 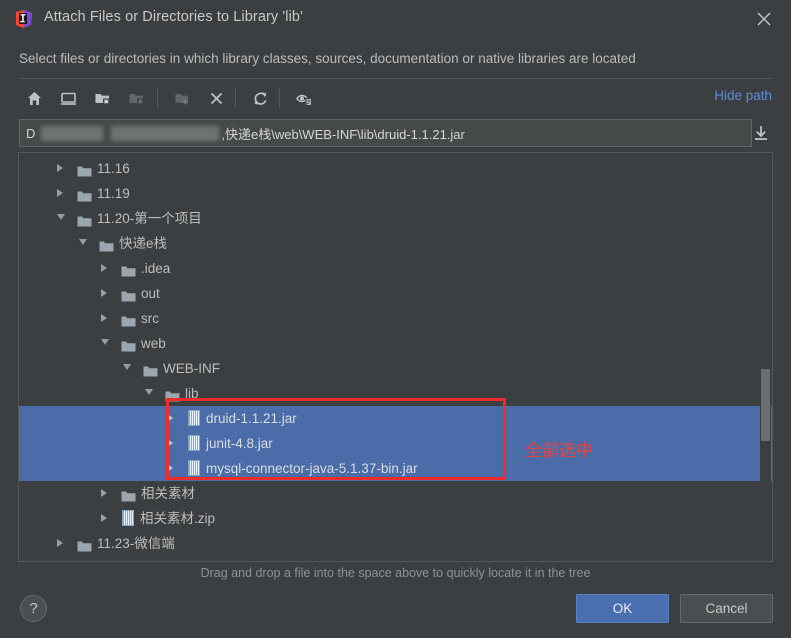 What do you see at coordinates (150, 293) in the screenshot?
I see `tree-row-label: out` at bounding box center [150, 293].